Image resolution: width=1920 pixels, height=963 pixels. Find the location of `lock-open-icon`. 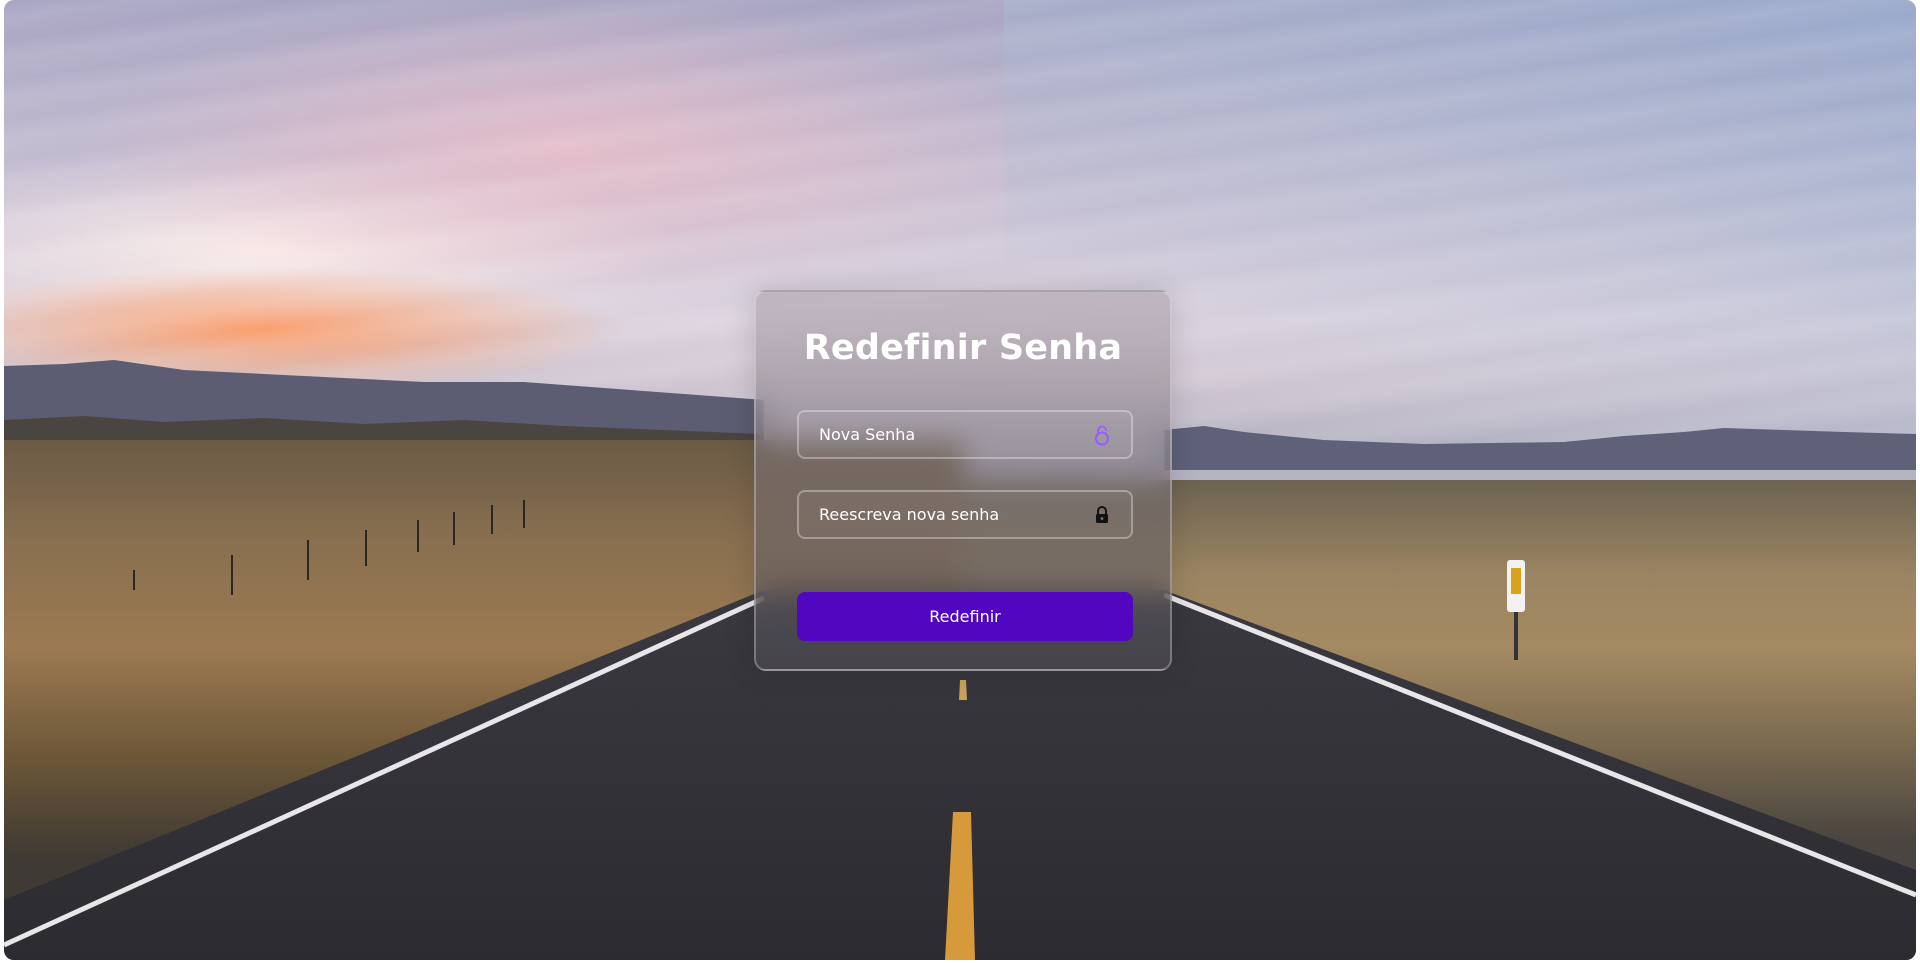

lock-open-icon is located at coordinates (1102, 435).